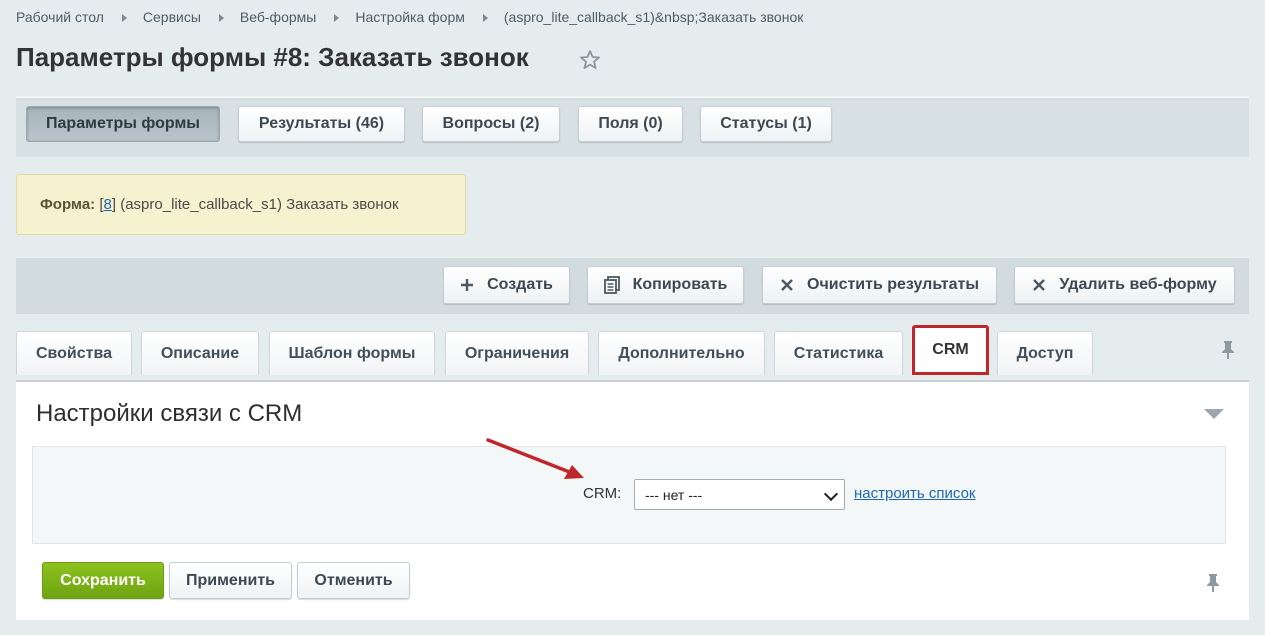  What do you see at coordinates (739, 494) in the screenshot?
I see `crm-select: --- нет ---` at bounding box center [739, 494].